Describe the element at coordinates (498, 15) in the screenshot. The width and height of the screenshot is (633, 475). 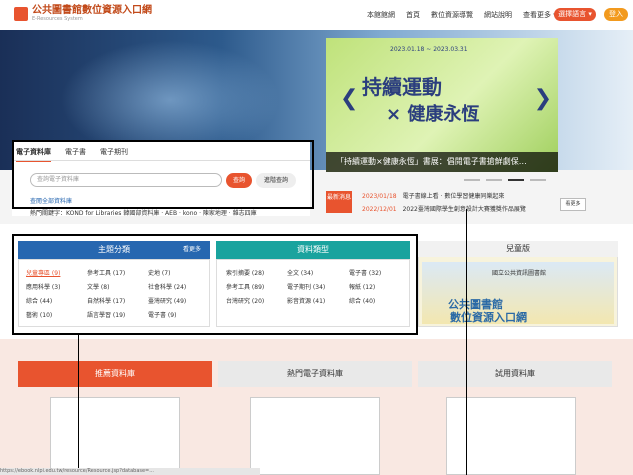
I see `nav-site-help: 網站說明` at that location.